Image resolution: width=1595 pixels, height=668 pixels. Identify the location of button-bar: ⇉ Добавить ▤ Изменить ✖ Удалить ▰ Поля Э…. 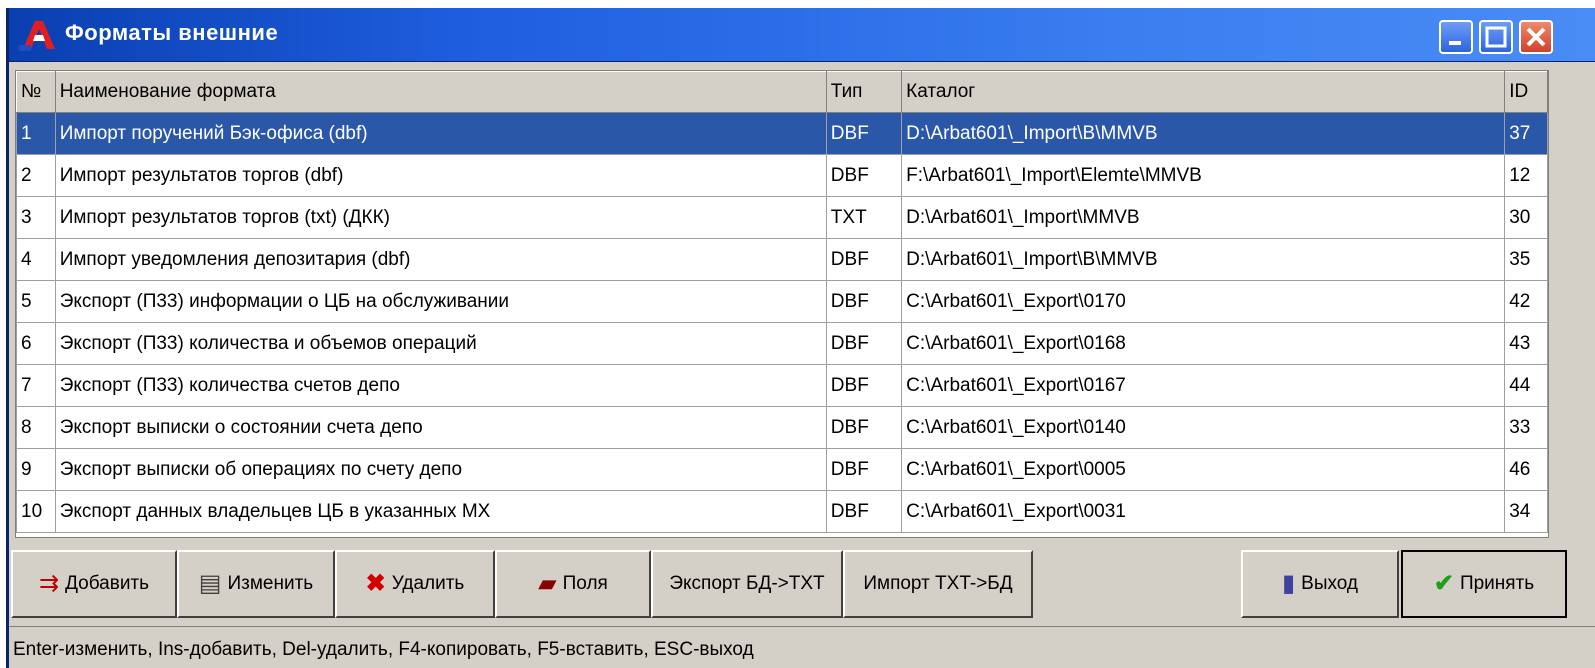
(802, 585).